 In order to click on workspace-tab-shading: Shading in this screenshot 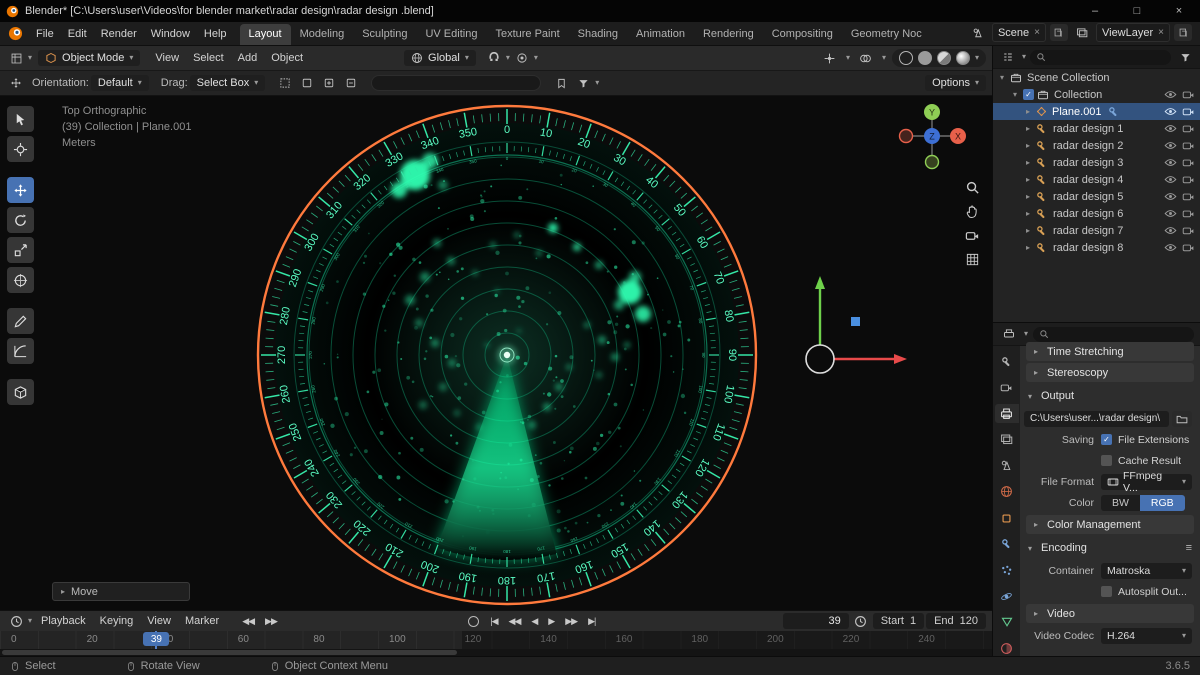, I will do `click(598, 34)`.